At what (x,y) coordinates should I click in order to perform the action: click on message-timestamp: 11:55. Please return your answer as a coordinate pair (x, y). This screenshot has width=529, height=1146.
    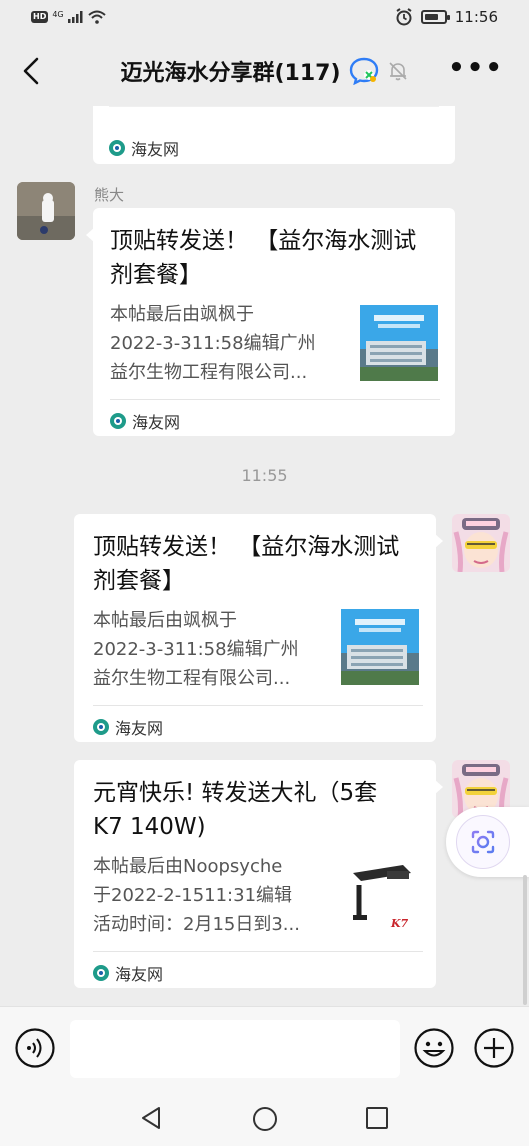
    Looking at the image, I should click on (264, 475).